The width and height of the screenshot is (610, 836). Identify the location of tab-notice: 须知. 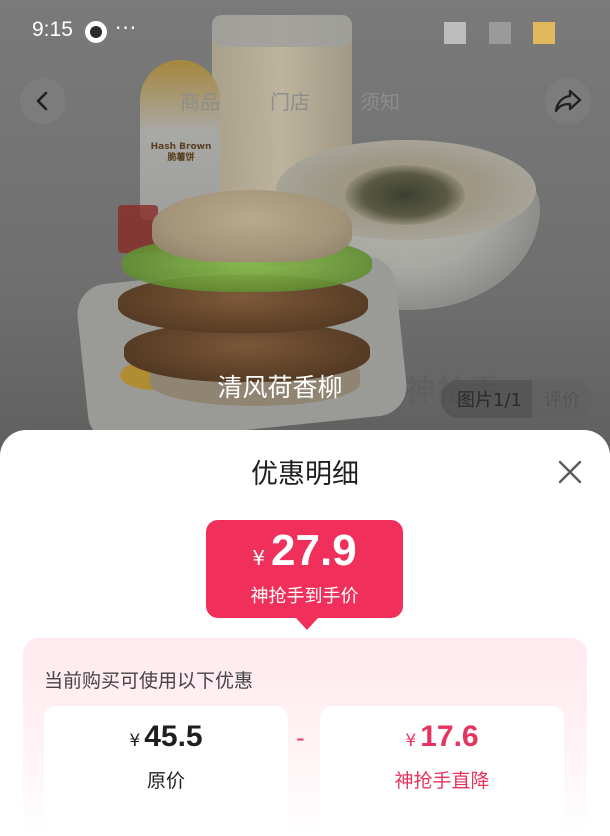
(380, 100).